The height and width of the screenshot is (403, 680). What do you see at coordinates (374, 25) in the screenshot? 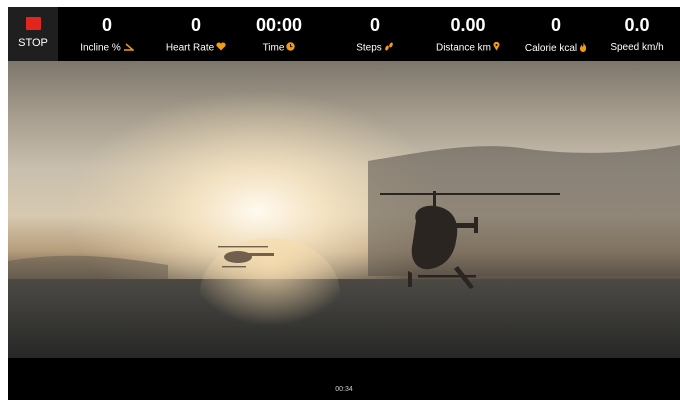
I see `steps-value: 0` at bounding box center [374, 25].